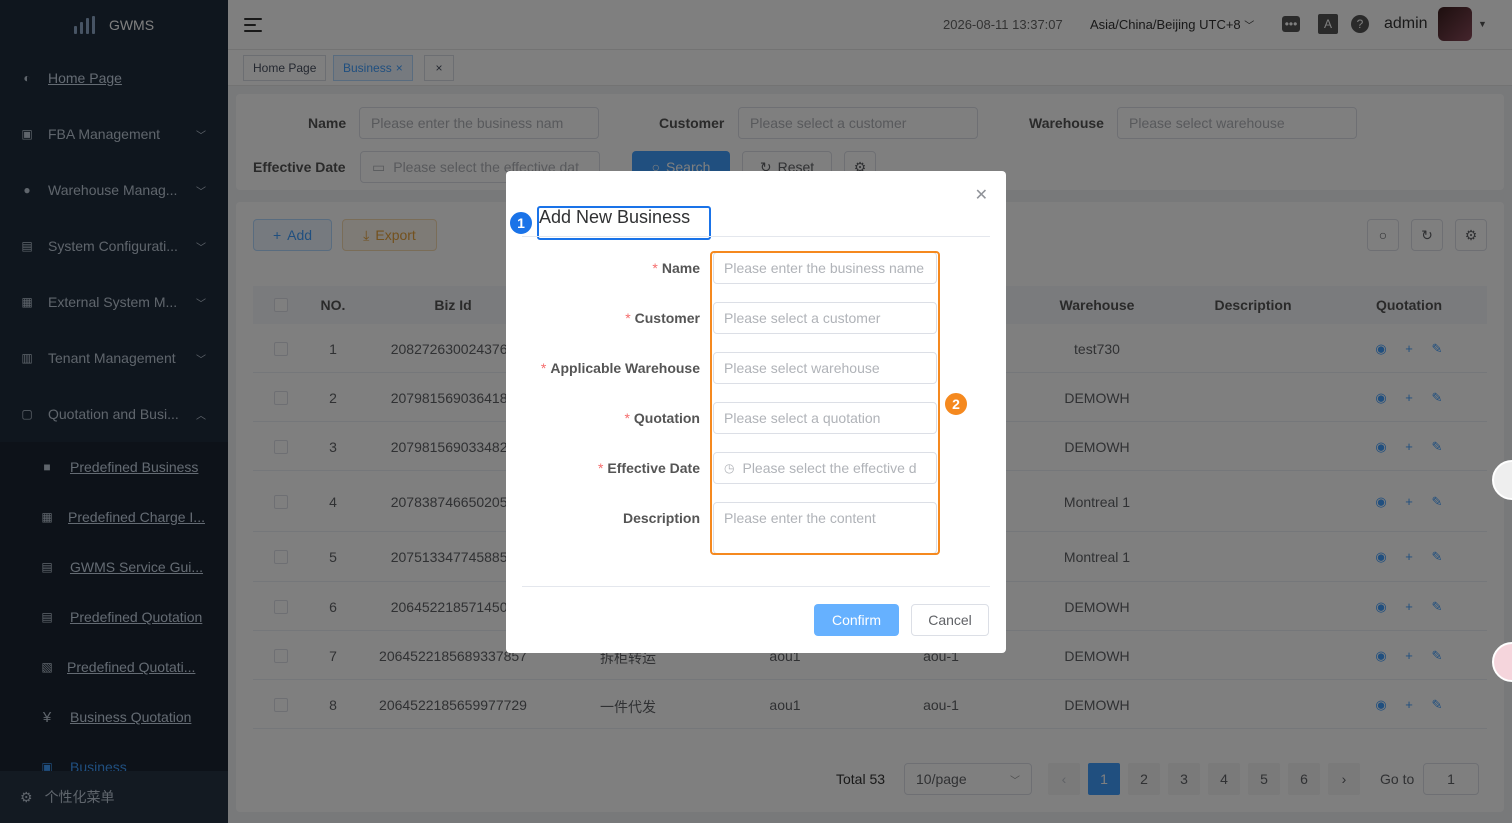 This screenshot has height=823, width=1512. I want to click on confirm-button: Confirm, so click(856, 620).